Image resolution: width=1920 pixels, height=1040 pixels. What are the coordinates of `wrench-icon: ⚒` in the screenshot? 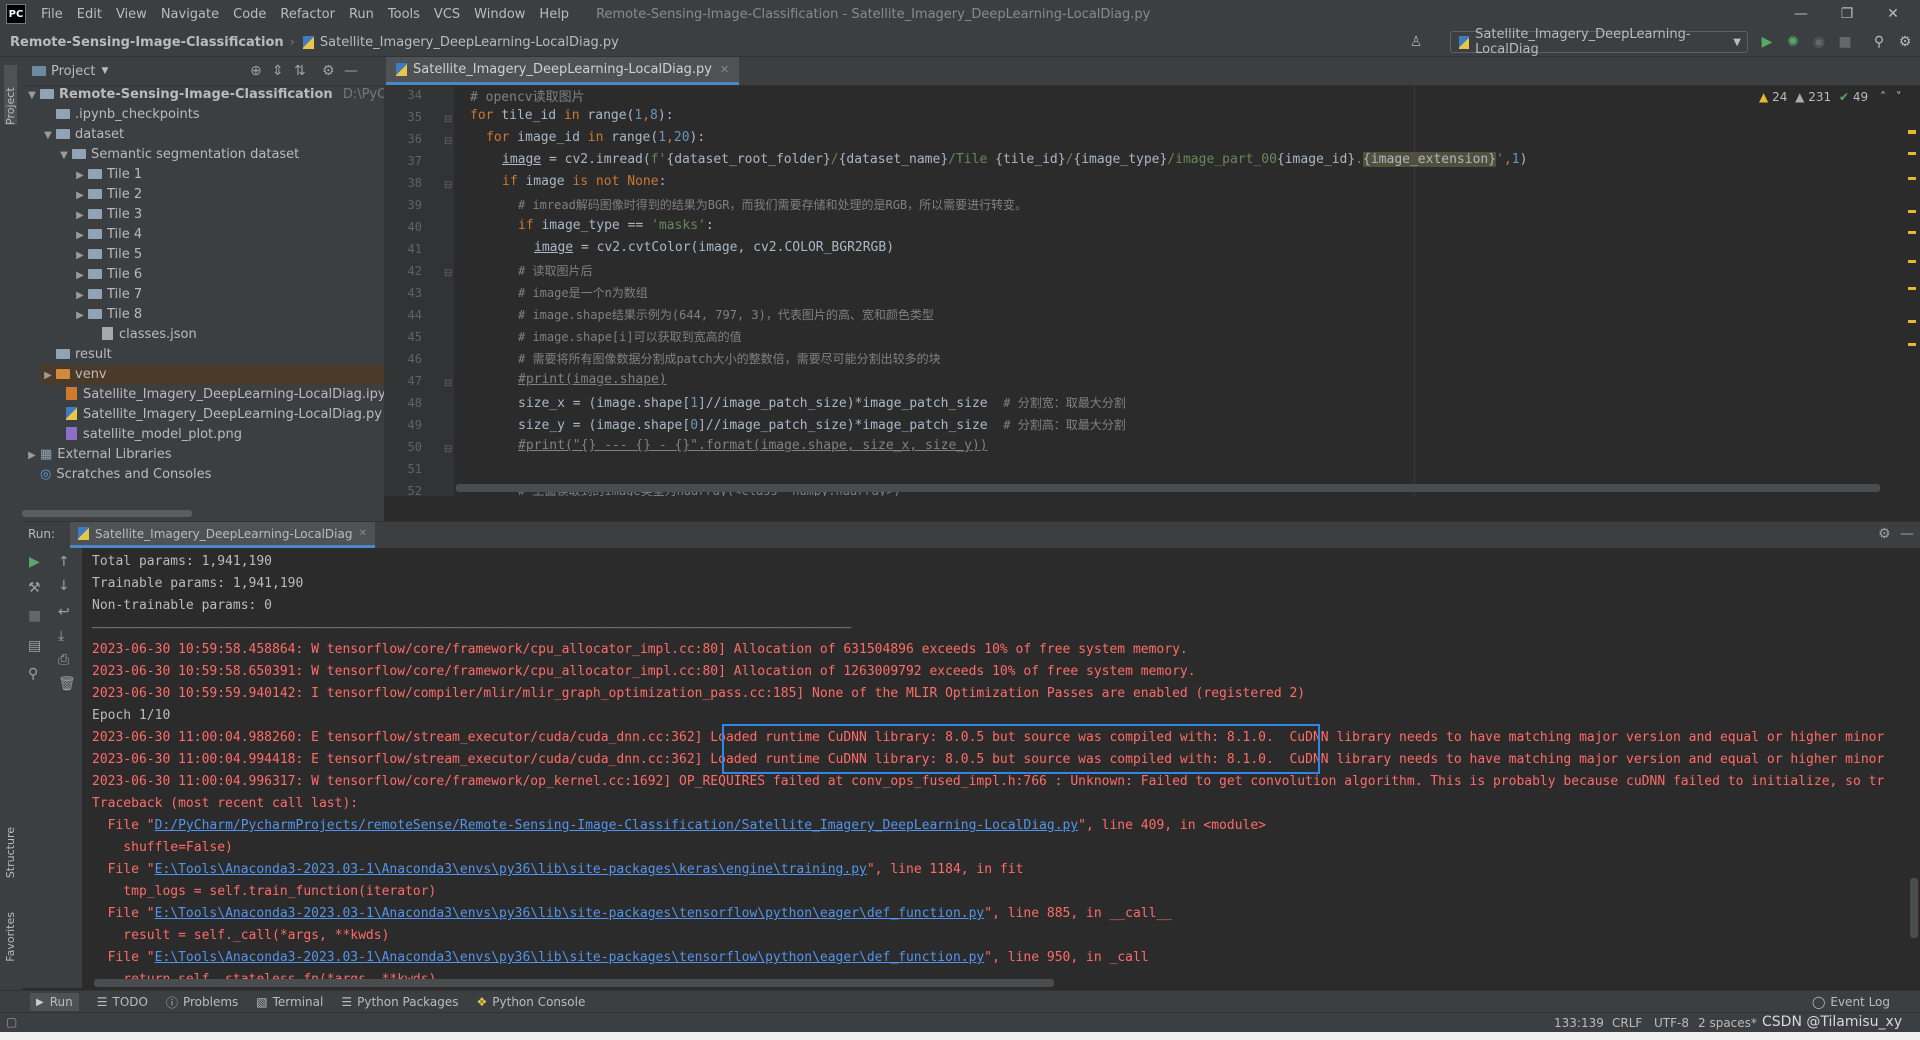 It's located at (34, 588).